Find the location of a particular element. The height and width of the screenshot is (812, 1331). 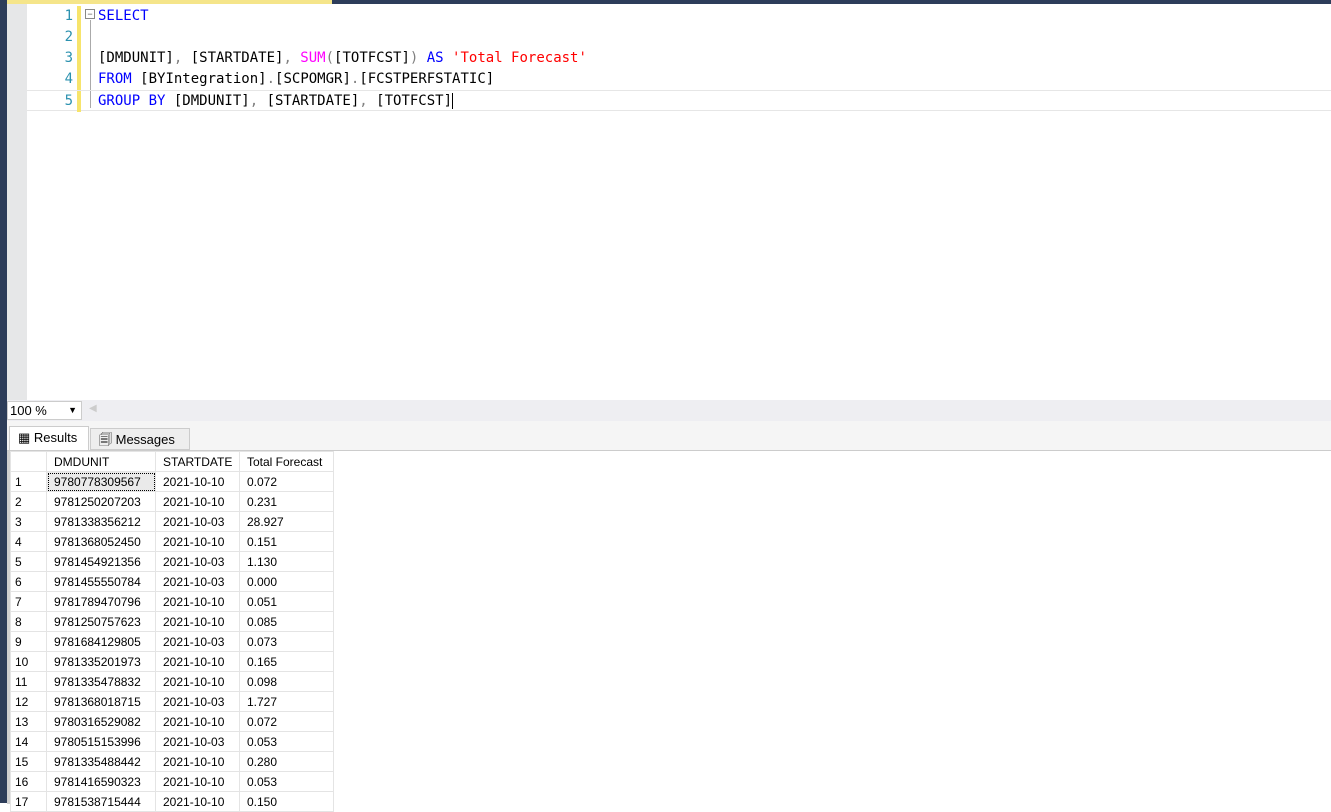

column-header: DMDUNIT is located at coordinates (101, 461).